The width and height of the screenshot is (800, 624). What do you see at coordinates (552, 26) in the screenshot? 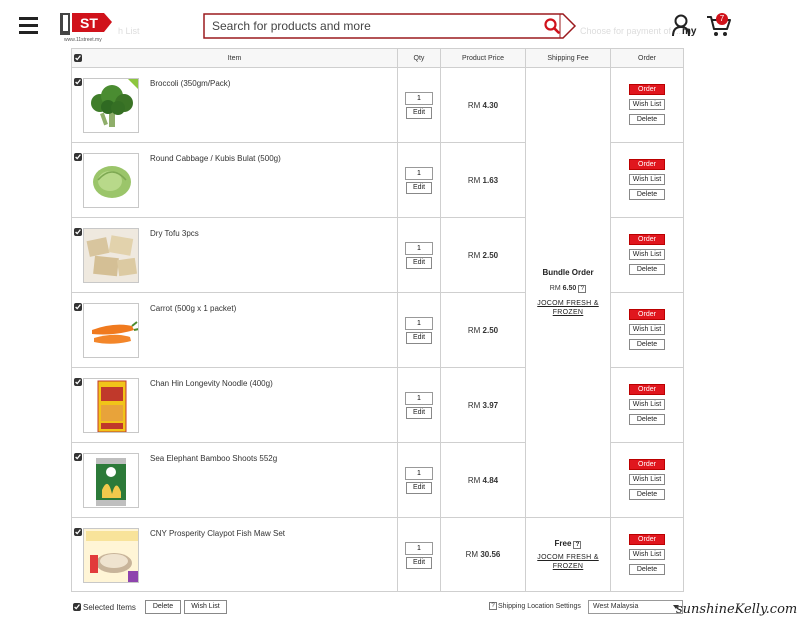
I see `search-icon` at bounding box center [552, 26].